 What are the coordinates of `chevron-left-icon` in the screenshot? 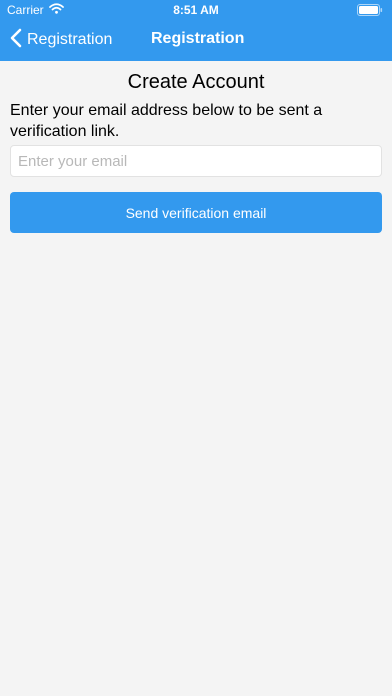 It's located at (16, 40).